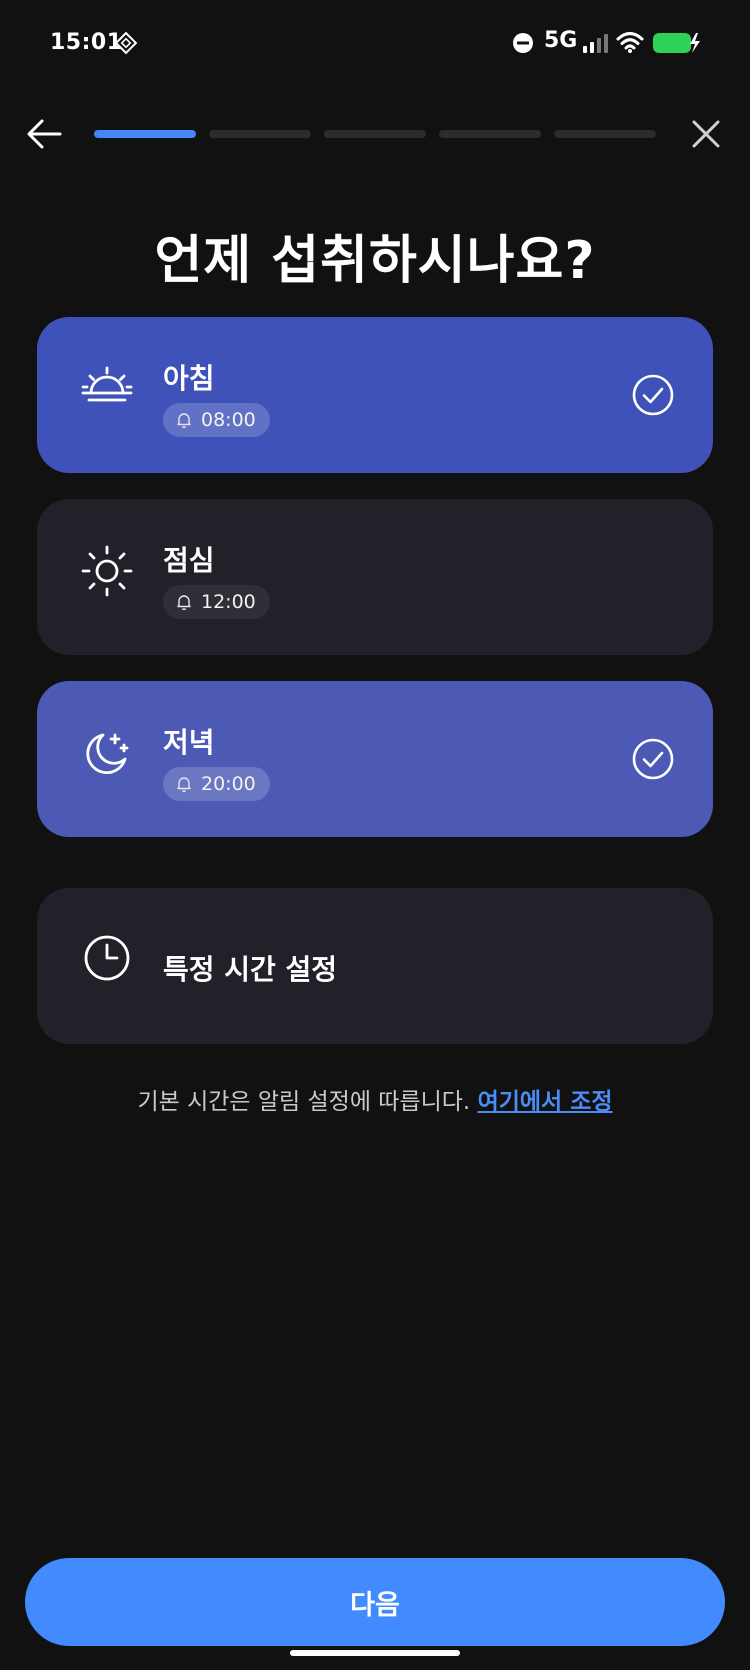  Describe the element at coordinates (561, 40) in the screenshot. I see `network-type: 5G` at that location.